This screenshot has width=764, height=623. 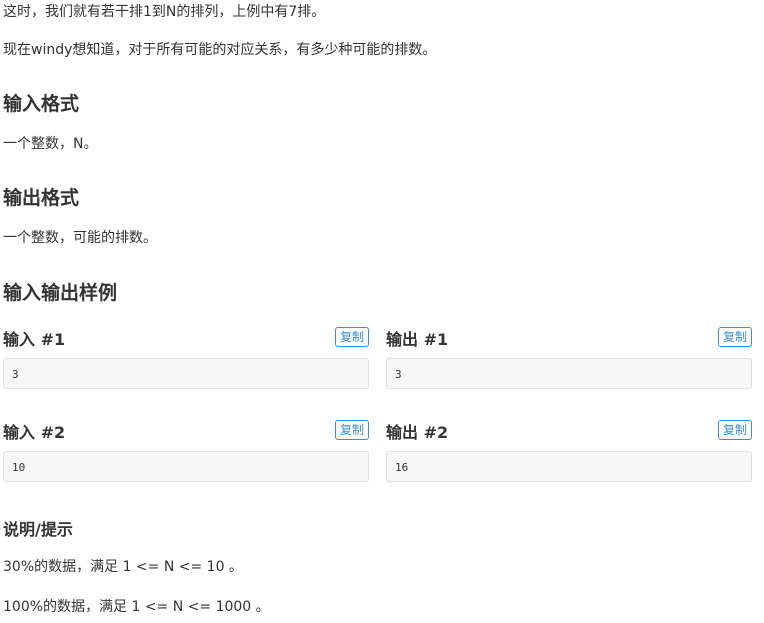 What do you see at coordinates (569, 373) in the screenshot?
I see `sample-output-1-box: 3` at bounding box center [569, 373].